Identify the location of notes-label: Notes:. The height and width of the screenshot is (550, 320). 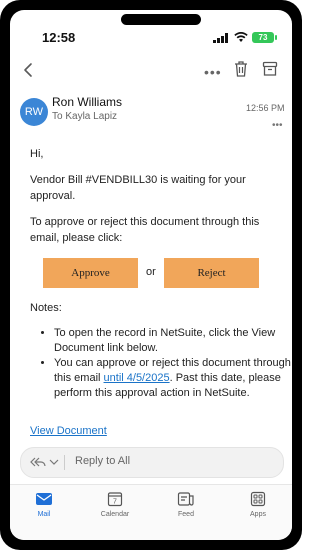
(46, 308).